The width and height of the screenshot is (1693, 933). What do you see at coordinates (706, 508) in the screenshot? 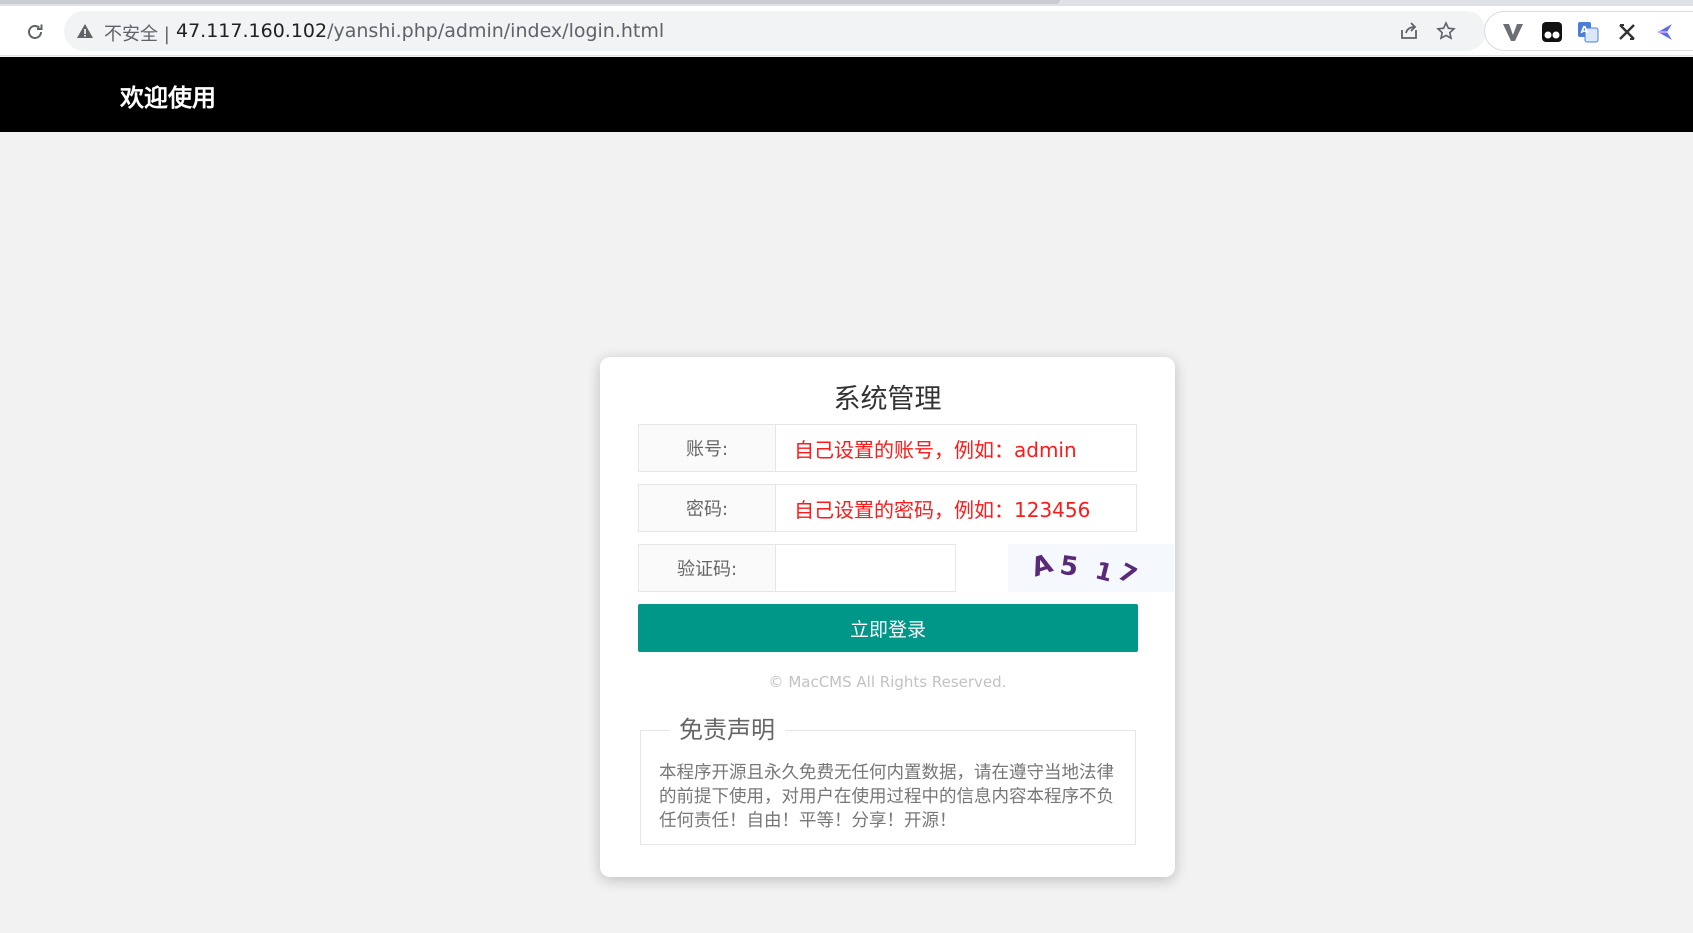
I see `password-label: 密码:` at bounding box center [706, 508].